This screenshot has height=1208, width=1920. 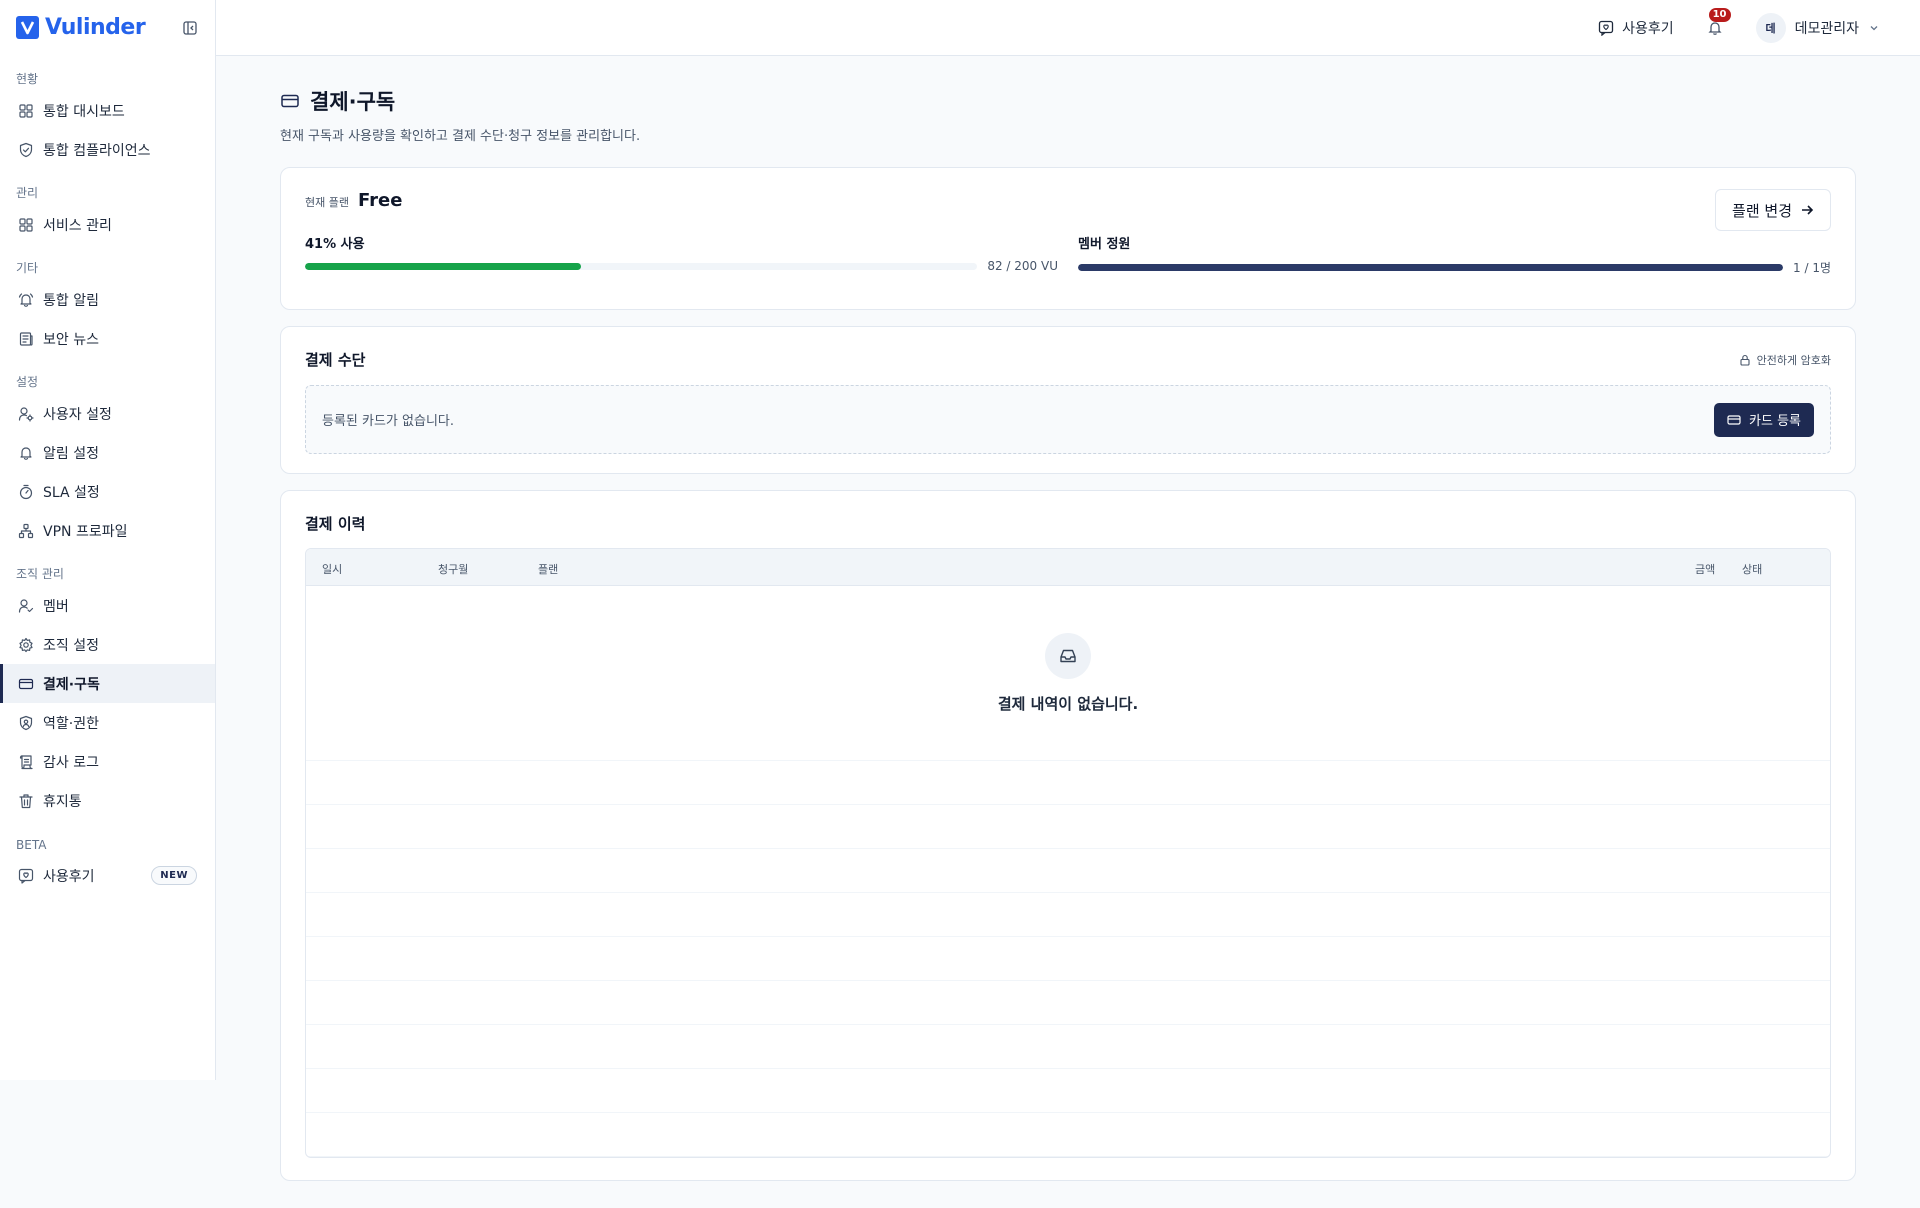 What do you see at coordinates (1068, 703) in the screenshot?
I see `empty-state-text: 결제 내역이 없습니다.` at bounding box center [1068, 703].